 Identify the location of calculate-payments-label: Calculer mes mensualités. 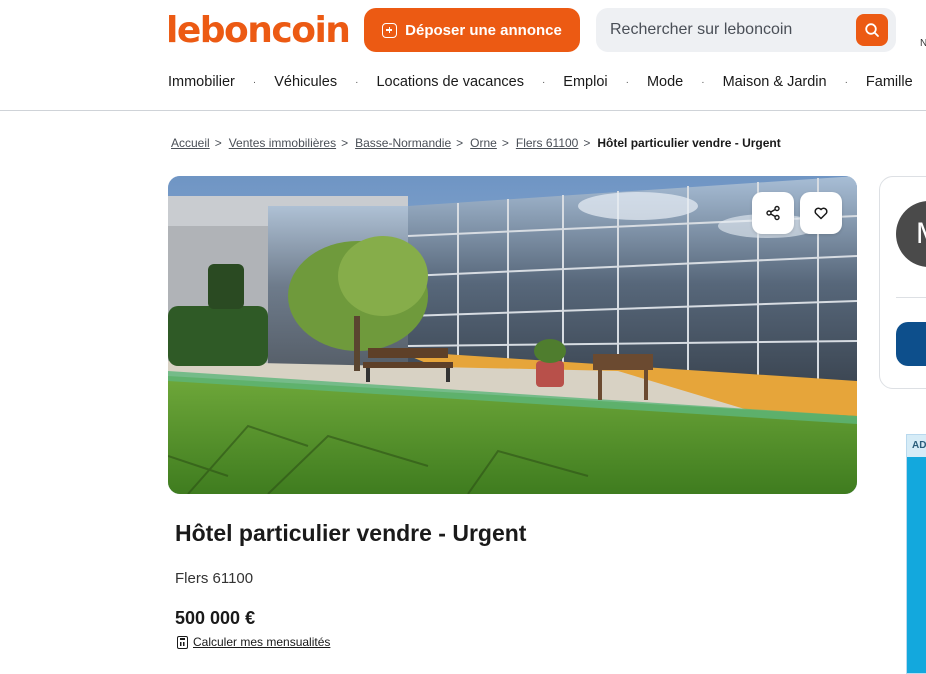
(262, 642).